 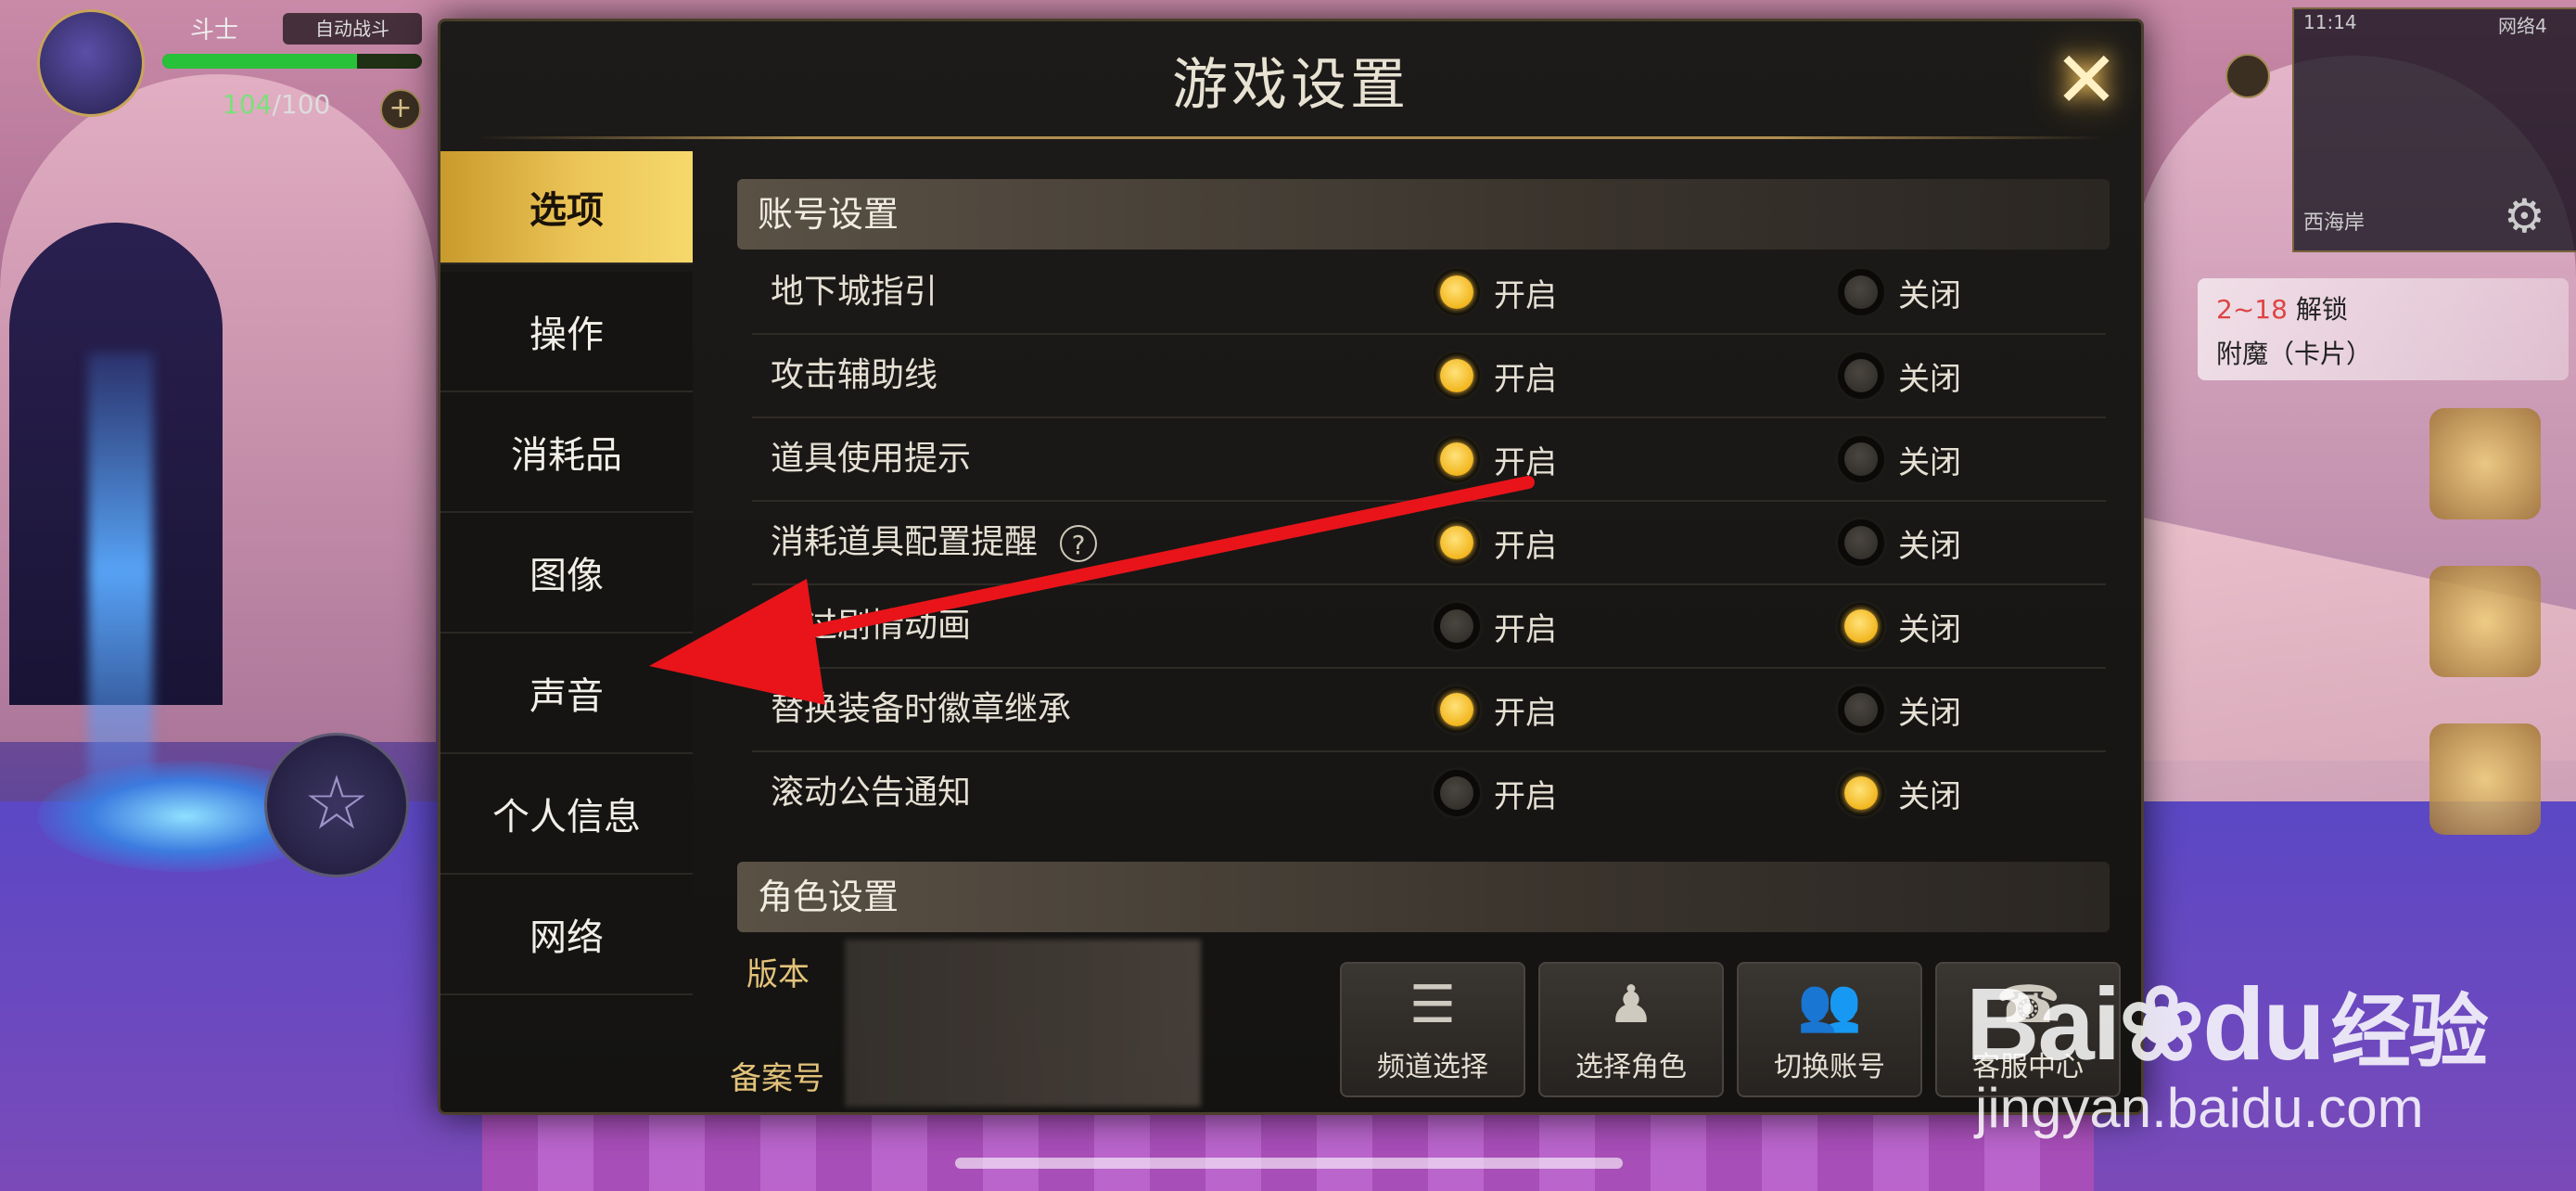 I want to click on settings-tabs: 选项操作消耗品图像声音个人信息网络, so click(x=566, y=573).